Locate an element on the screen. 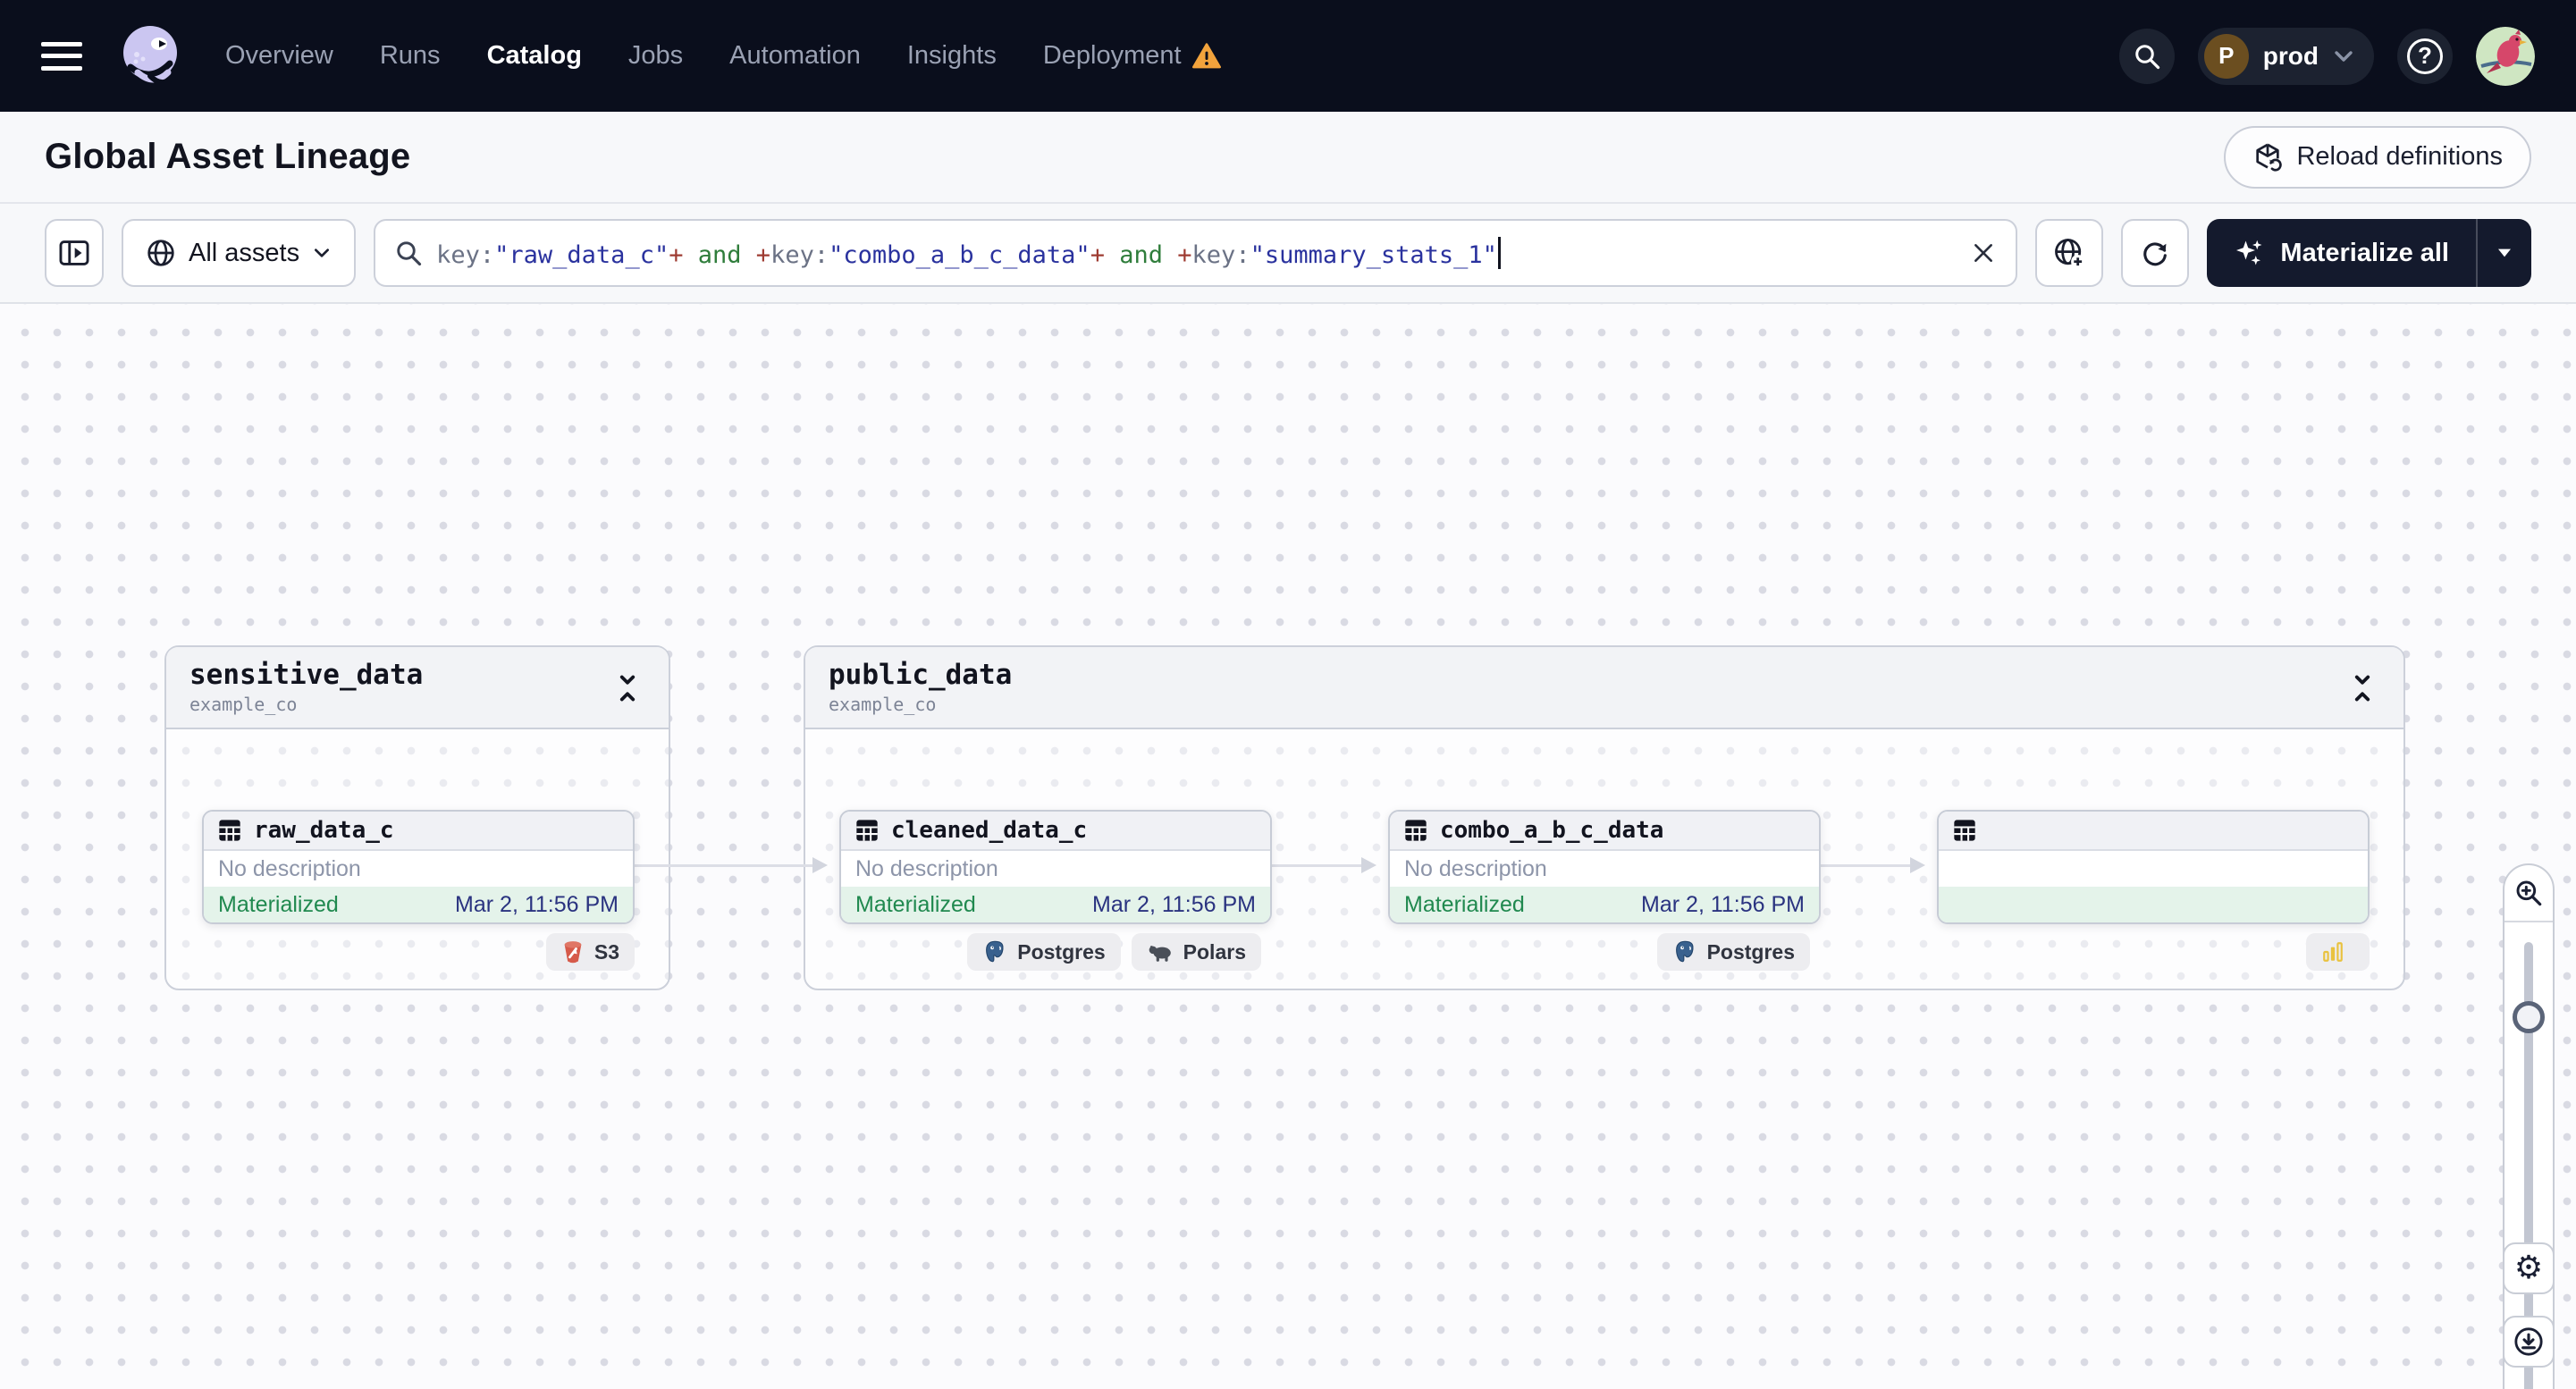 The width and height of the screenshot is (2576, 1389). asset-tags: Postgres is located at coordinates (1599, 952).